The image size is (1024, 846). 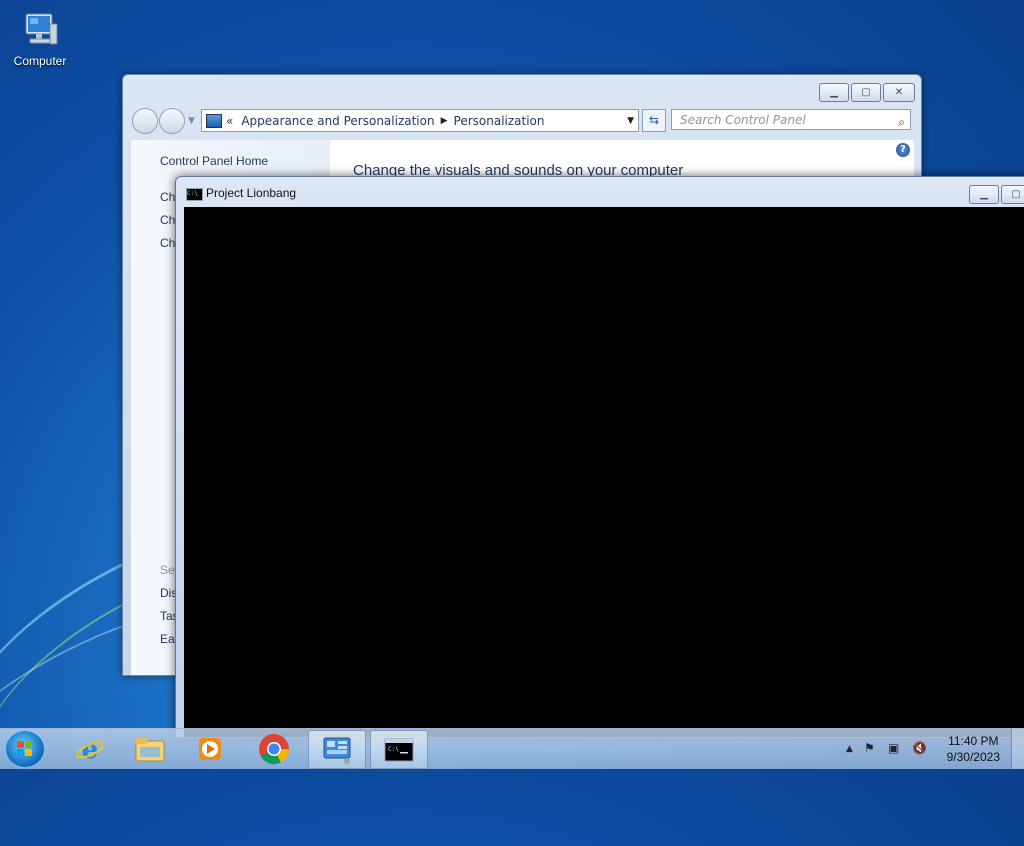 I want to click on maximize-button: ▢, so click(x=866, y=92).